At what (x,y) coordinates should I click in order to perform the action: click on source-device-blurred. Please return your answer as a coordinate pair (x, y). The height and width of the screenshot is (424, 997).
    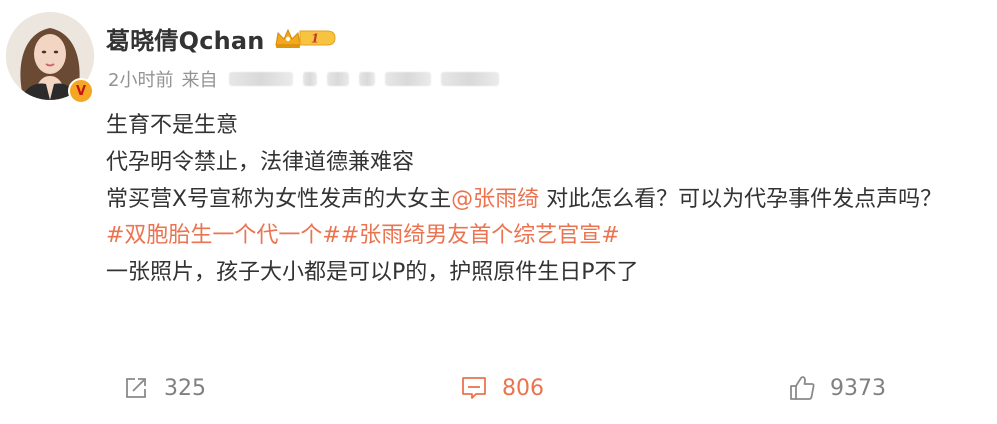
    Looking at the image, I should click on (364, 79).